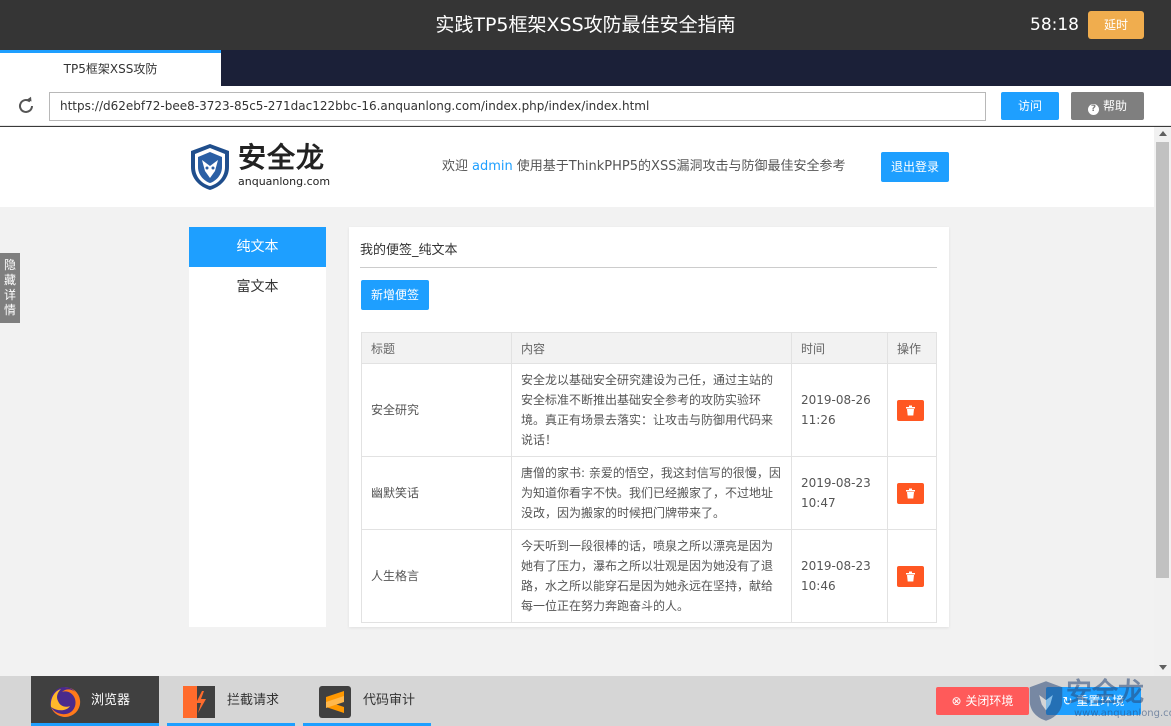 The image size is (1171, 726). I want to click on watermark-logo: 安全龙 www.anquanlong.com, so click(1096, 701).